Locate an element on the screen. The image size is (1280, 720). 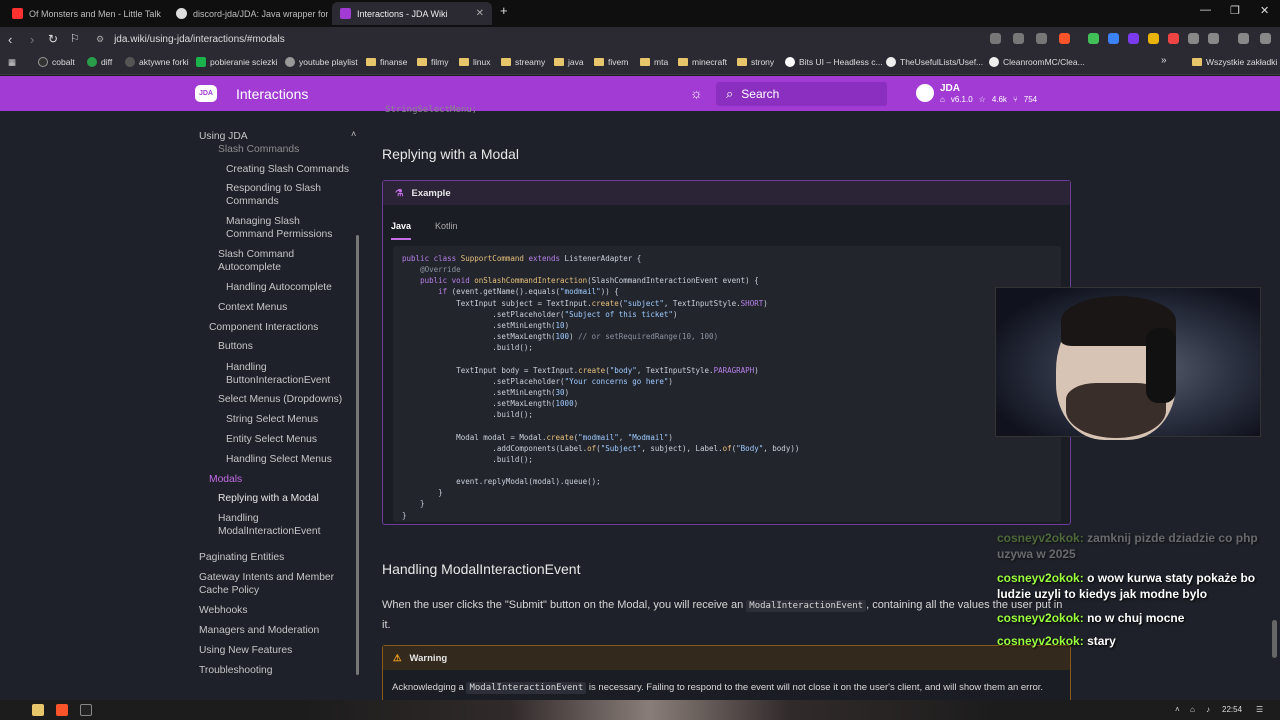
bookmark-folder: streamy is located at coordinates (523, 62).